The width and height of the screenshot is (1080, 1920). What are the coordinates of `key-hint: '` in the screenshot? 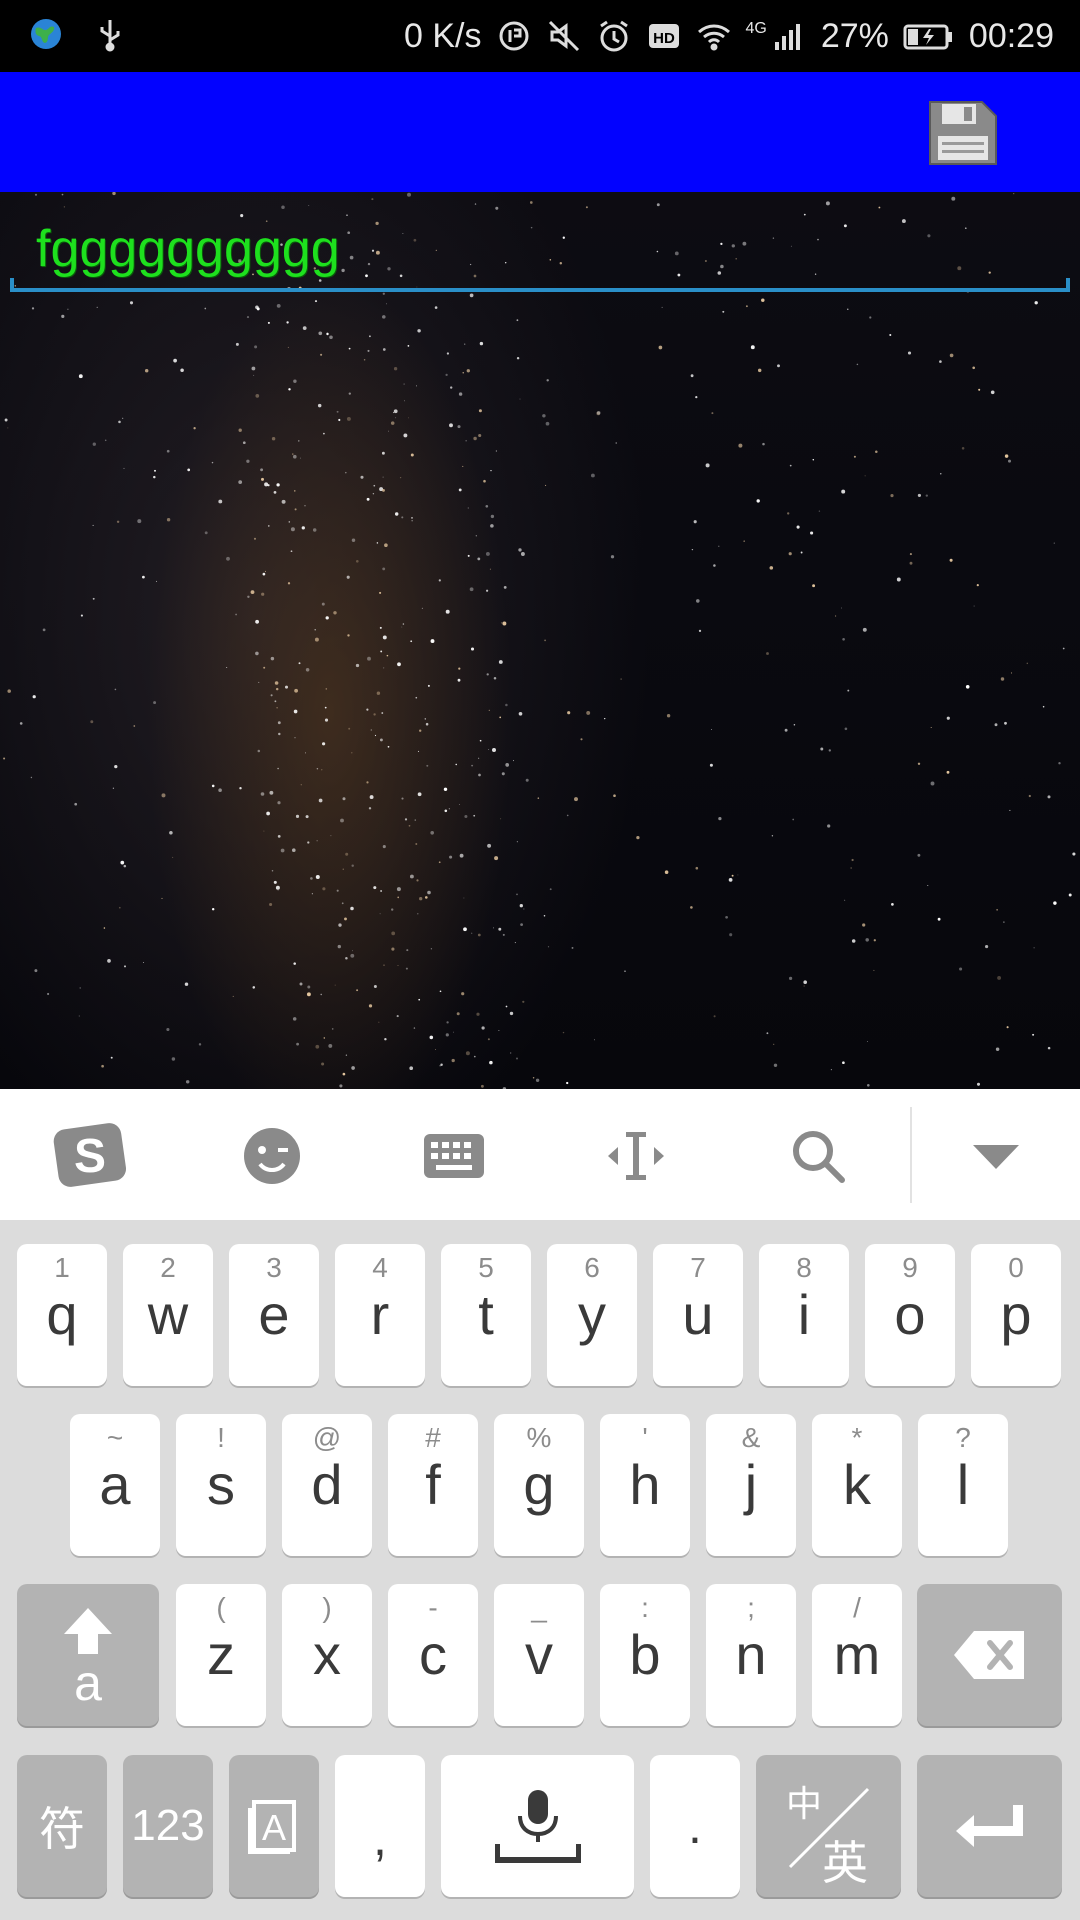 It's located at (645, 1437).